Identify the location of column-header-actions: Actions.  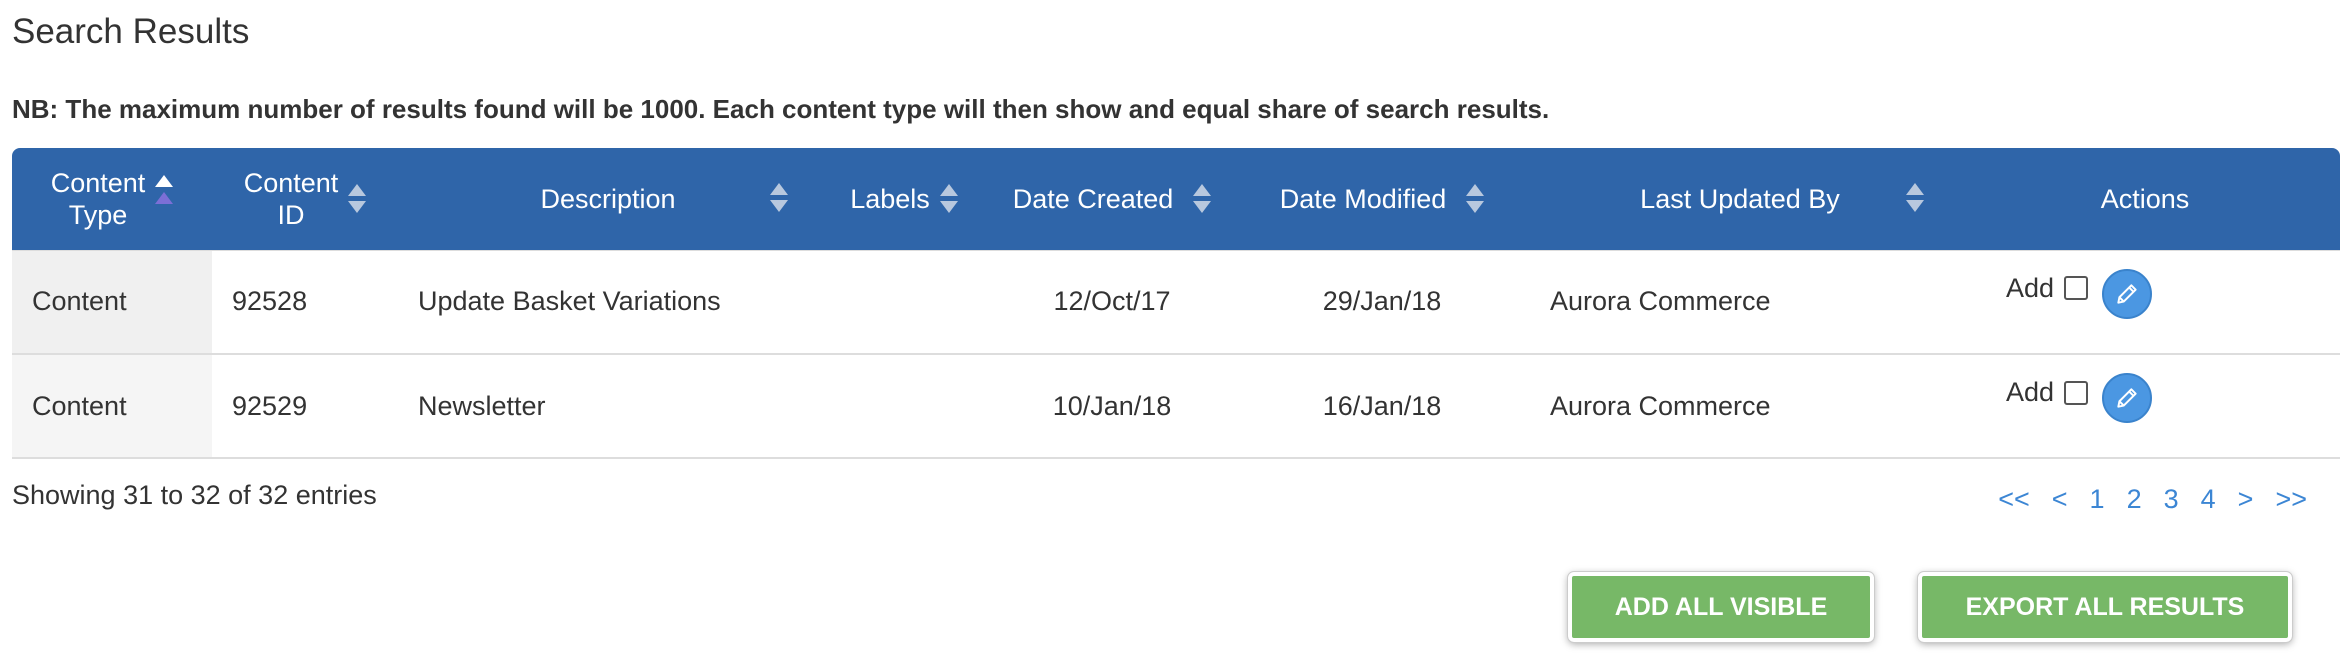
(2145, 199).